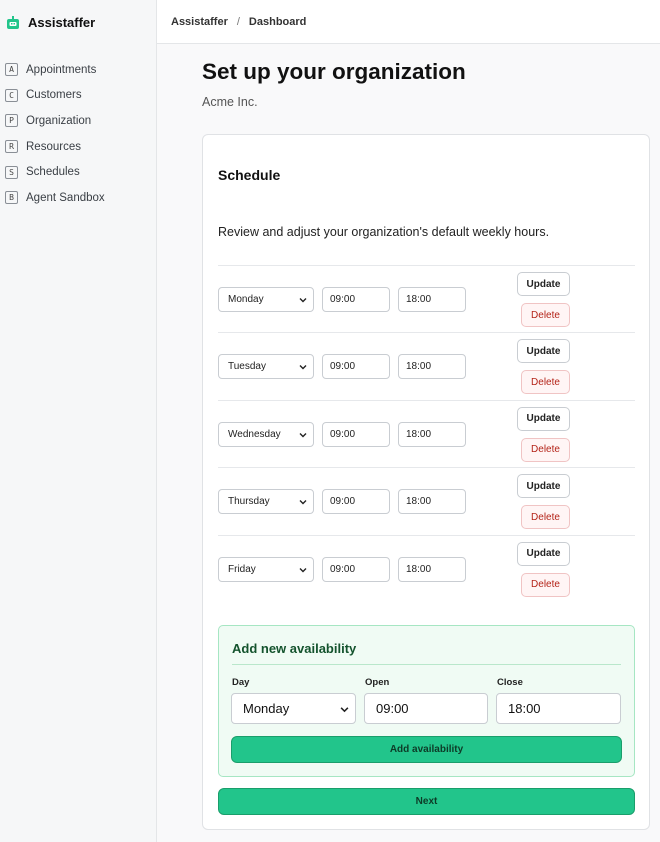 This screenshot has width=660, height=842. I want to click on shortcut-key-icon: S, so click(11, 172).